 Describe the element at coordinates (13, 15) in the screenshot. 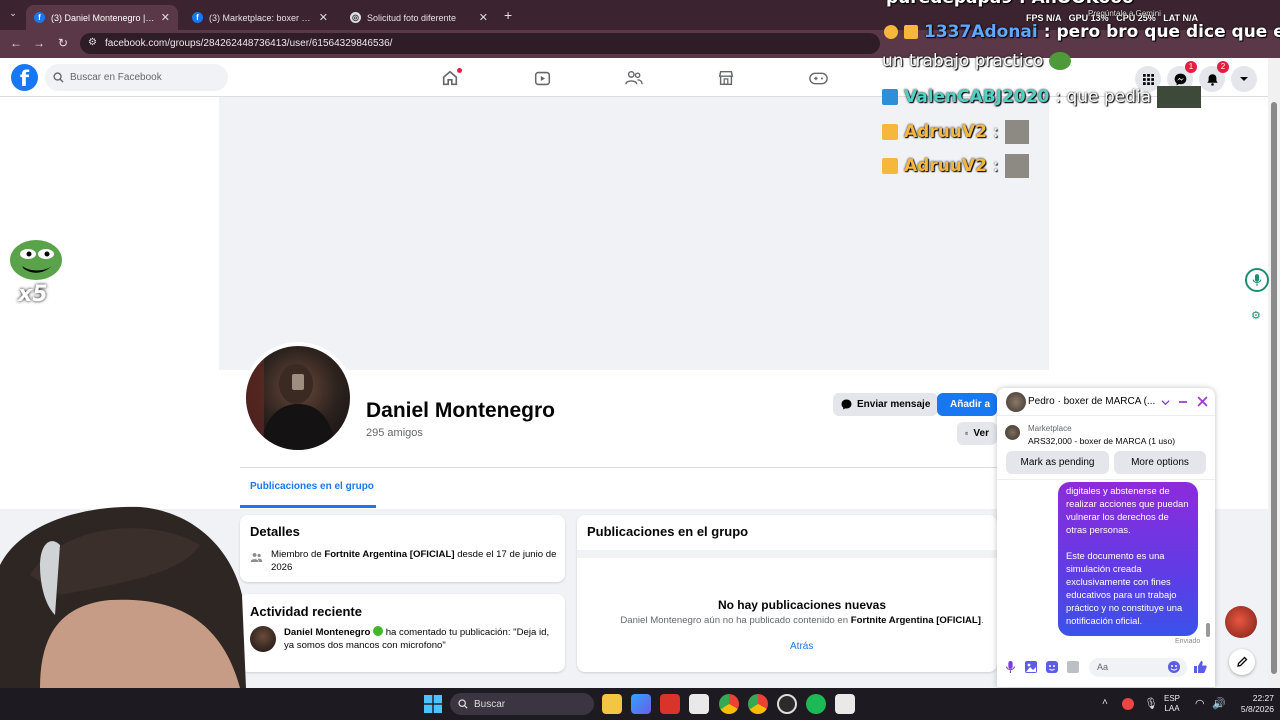

I see `tab-list-icon: ⌄` at that location.